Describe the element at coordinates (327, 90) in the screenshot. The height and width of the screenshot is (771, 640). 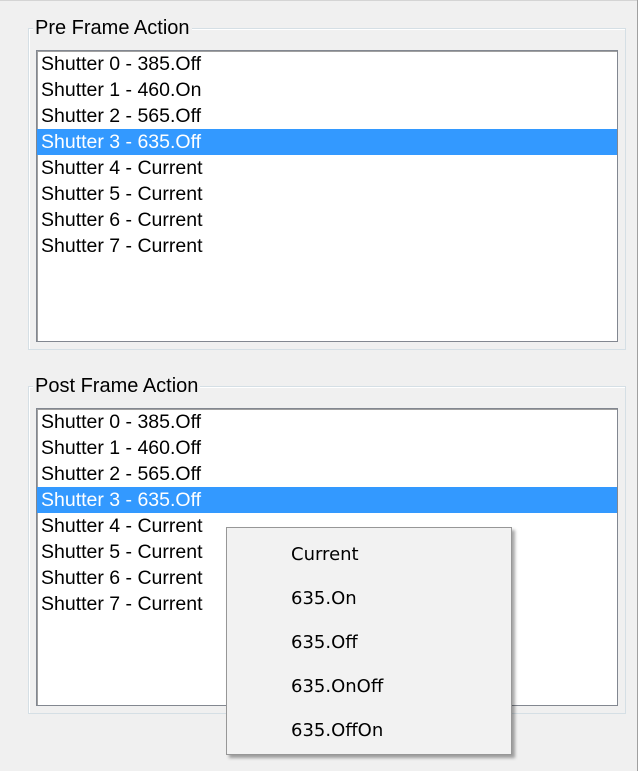
I see `list-item: Shutter 1 - 460.On` at that location.